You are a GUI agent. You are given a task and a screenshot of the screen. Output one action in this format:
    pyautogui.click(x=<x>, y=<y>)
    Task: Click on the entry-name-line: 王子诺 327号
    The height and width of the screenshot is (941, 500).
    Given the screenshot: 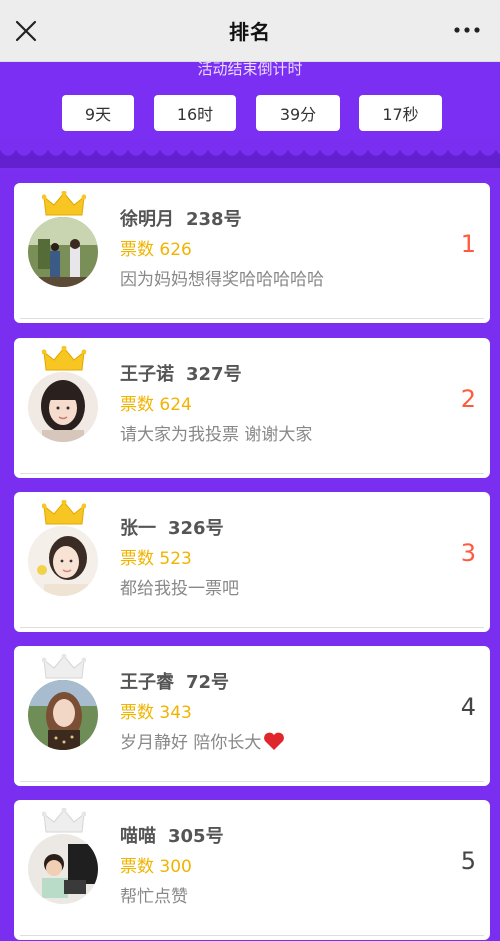 What is the action you would take?
    pyautogui.click(x=181, y=373)
    